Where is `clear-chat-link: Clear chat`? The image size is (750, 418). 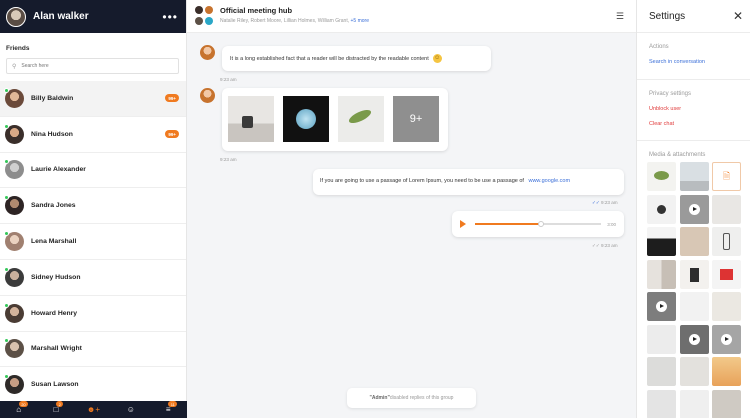 clear-chat-link: Clear chat is located at coordinates (699, 124).